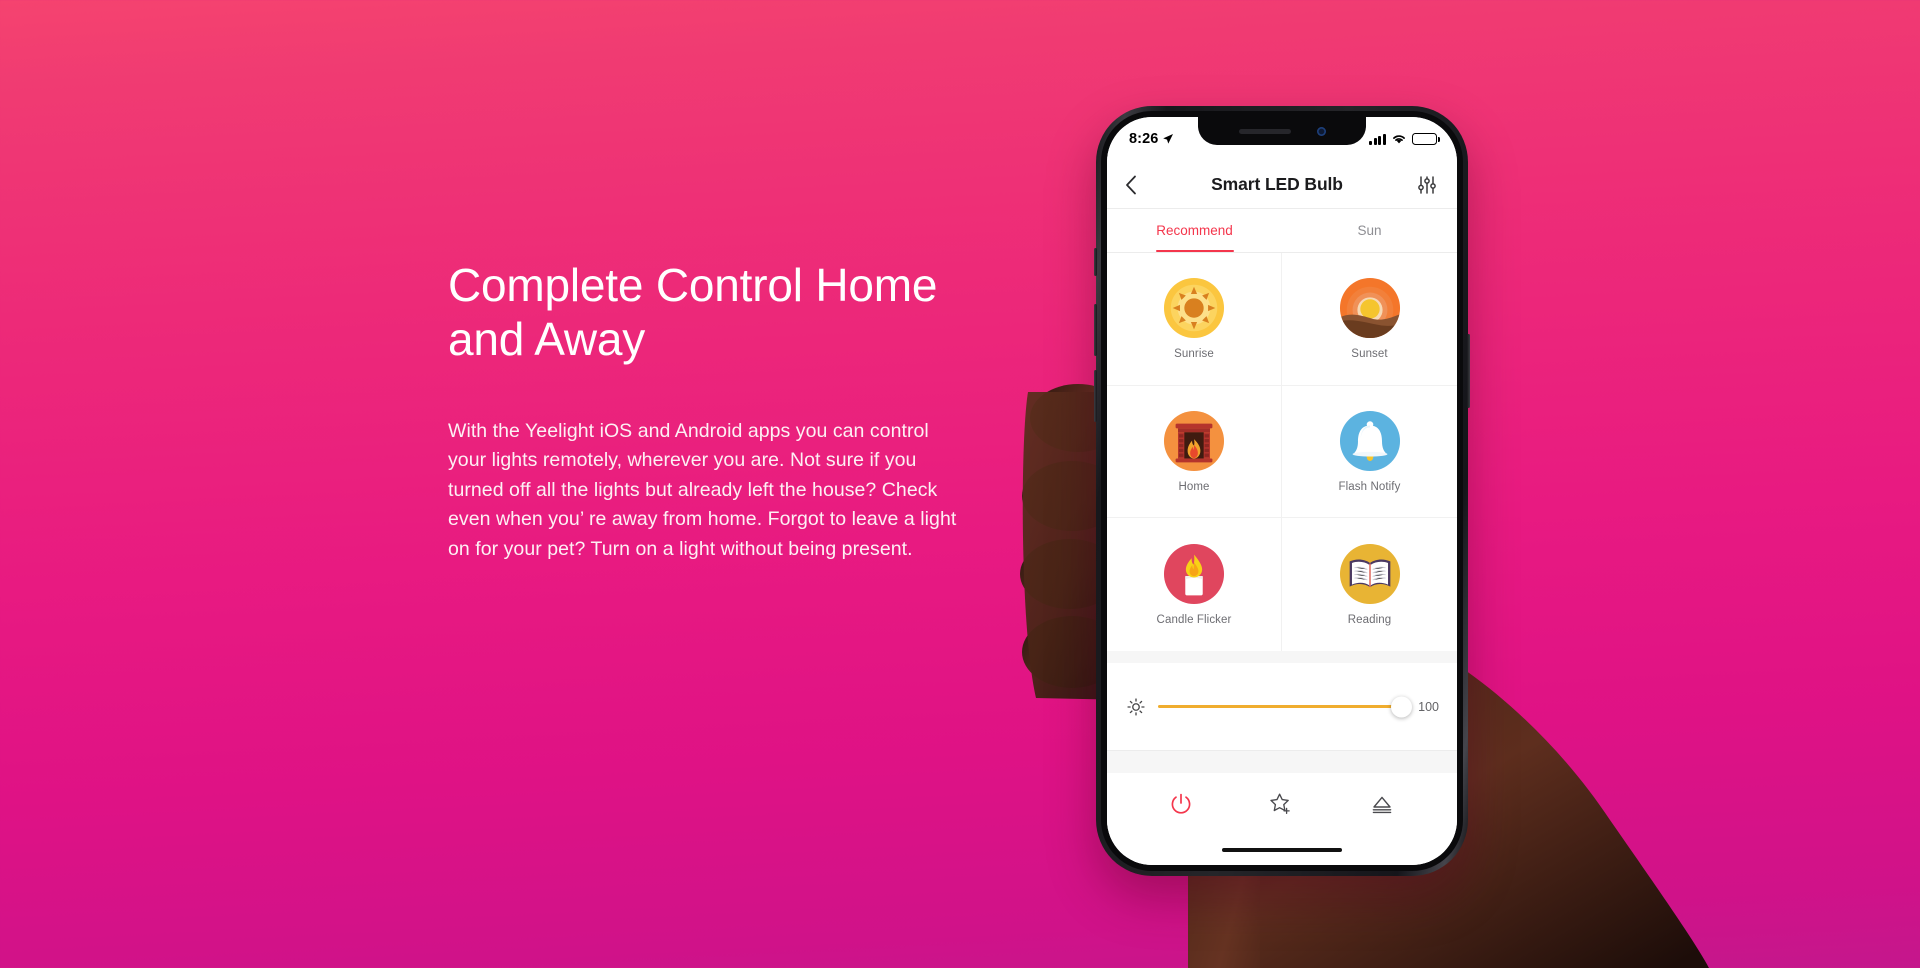  I want to click on scene-item-home: Home, so click(1194, 452).